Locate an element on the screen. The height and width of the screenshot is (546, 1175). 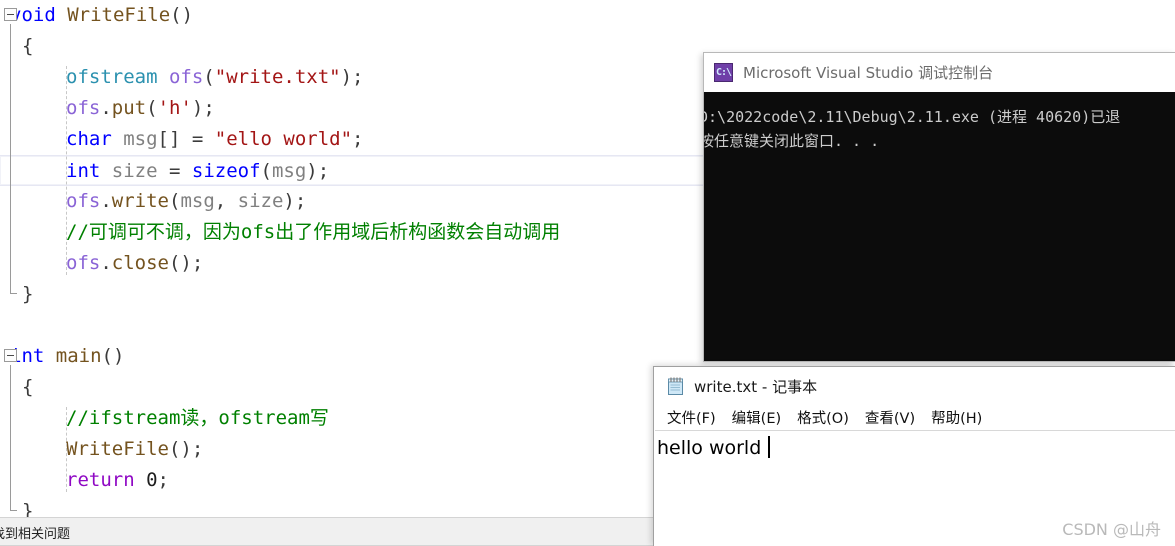
code-token: 0 is located at coordinates (152, 480).